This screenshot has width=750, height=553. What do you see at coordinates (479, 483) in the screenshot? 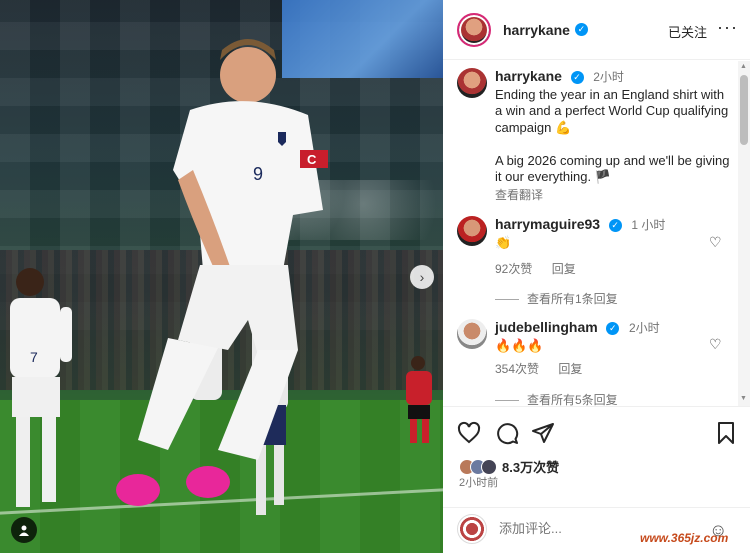
I see `post-timestamp: 2小时前` at bounding box center [479, 483].